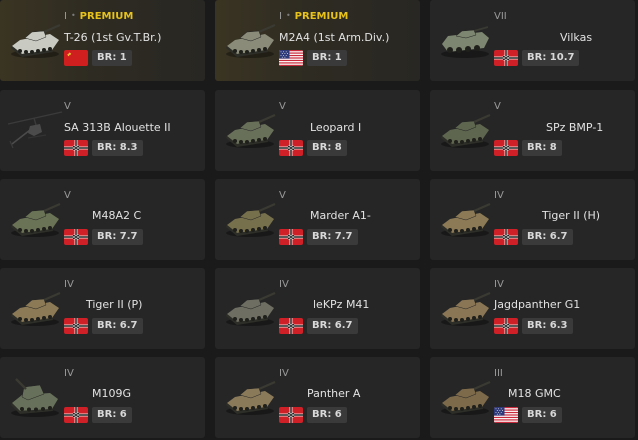 Image resolution: width=638 pixels, height=440 pixels. What do you see at coordinates (114, 304) in the screenshot?
I see `vehicle-name: Tiger II (P)` at bounding box center [114, 304].